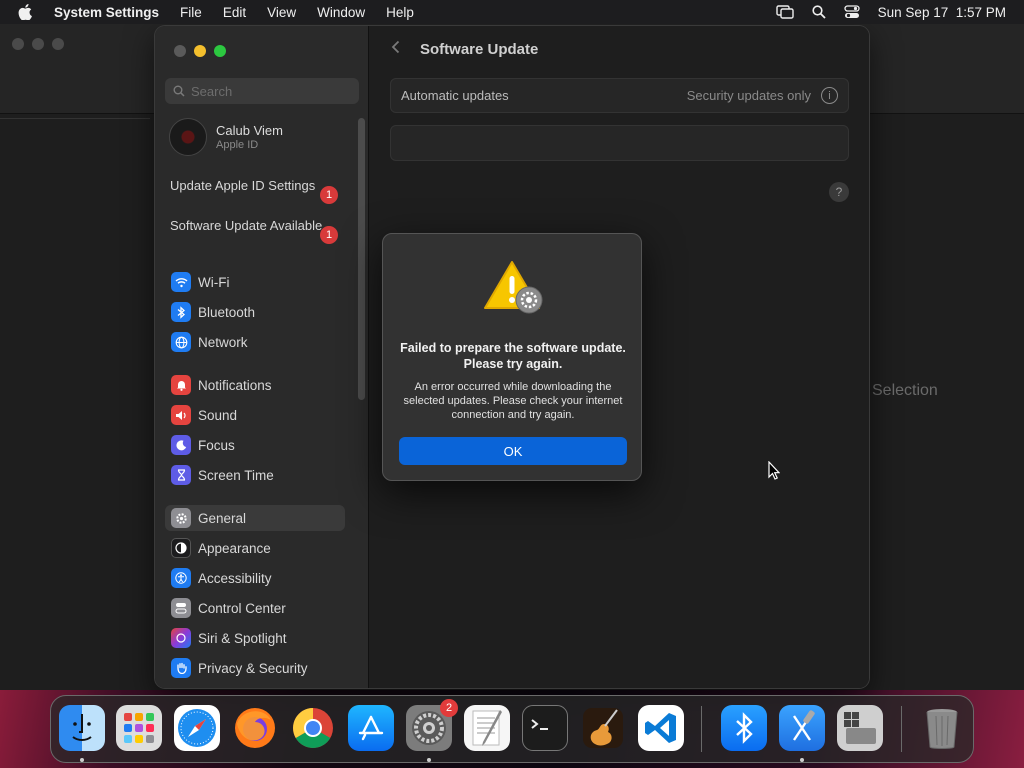  Describe the element at coordinates (262, 91) in the screenshot. I see `sidebar-search-input: Search` at that location.